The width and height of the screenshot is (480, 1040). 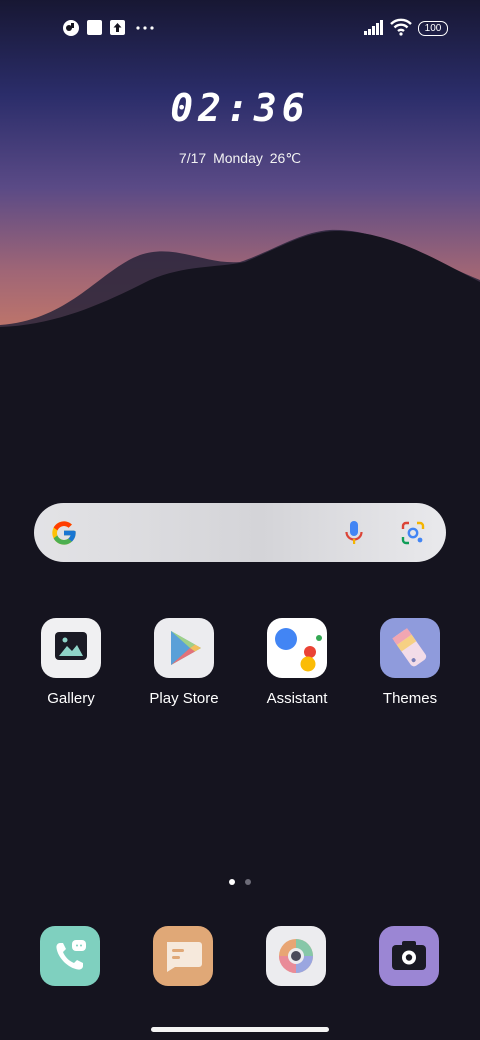 What do you see at coordinates (94, 27) in the screenshot?
I see `square-notification-icon` at bounding box center [94, 27].